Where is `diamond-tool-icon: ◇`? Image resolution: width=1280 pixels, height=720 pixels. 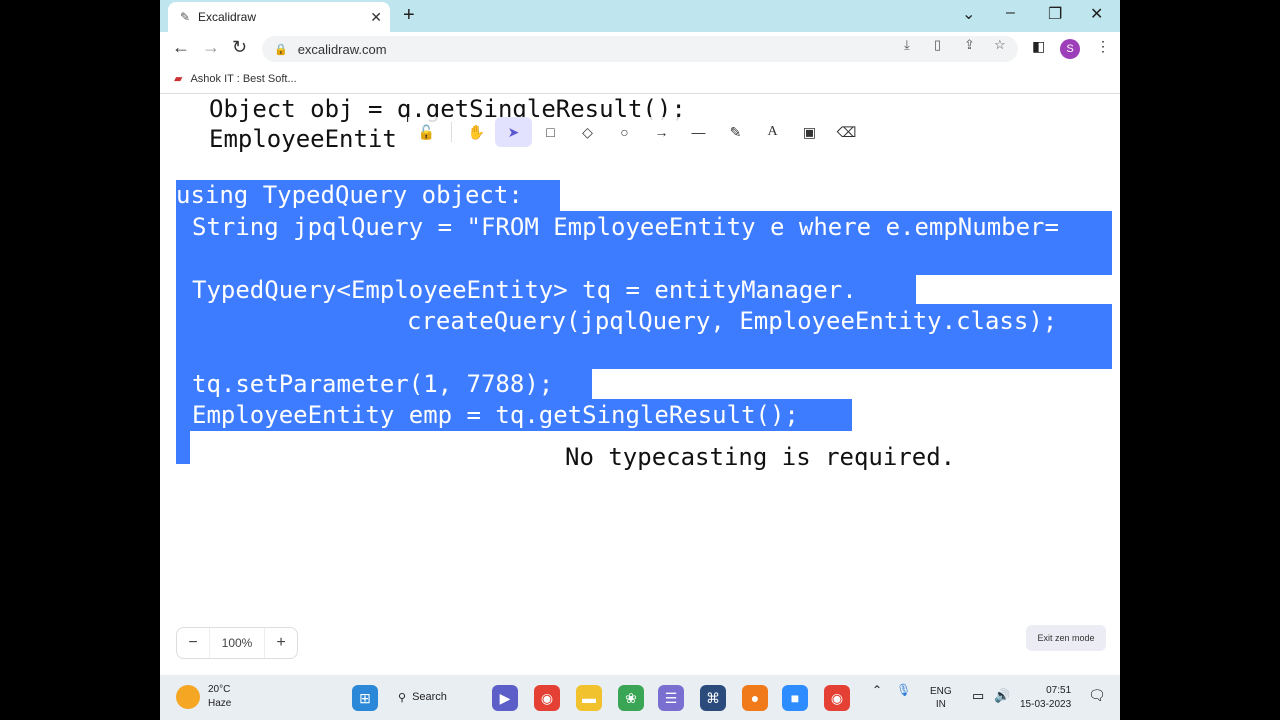
diamond-tool-icon: ◇ is located at coordinates (587, 132).